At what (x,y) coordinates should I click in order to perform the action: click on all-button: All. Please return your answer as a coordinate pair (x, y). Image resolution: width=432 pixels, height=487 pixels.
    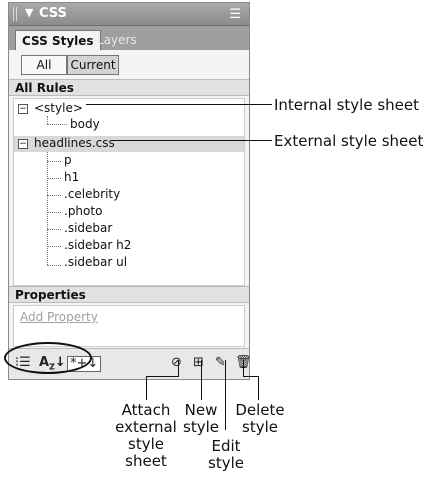
    Looking at the image, I should click on (44, 65).